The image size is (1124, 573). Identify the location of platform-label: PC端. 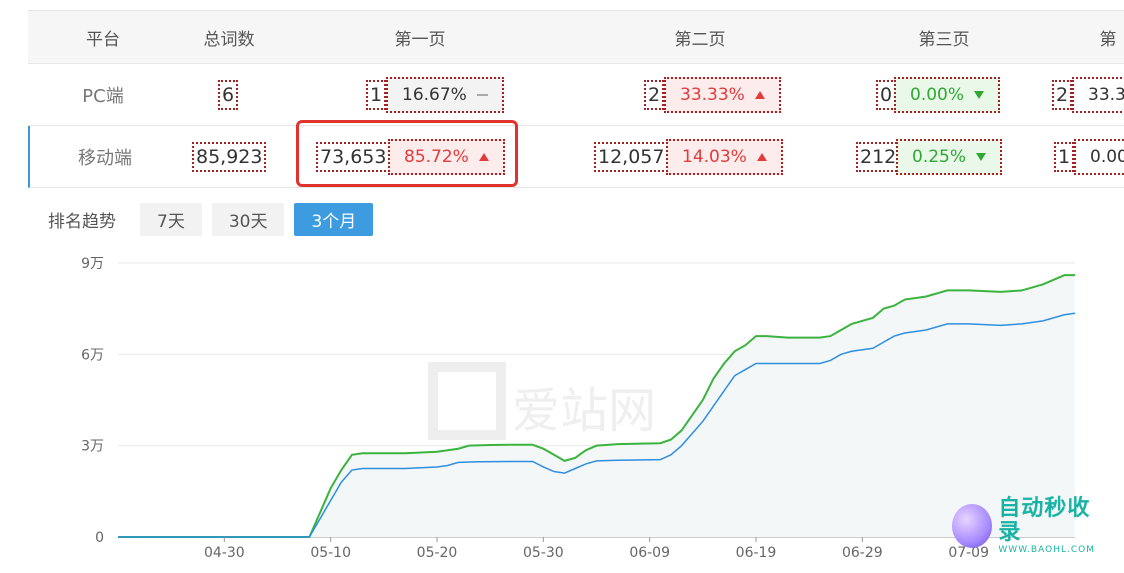
(103, 96).